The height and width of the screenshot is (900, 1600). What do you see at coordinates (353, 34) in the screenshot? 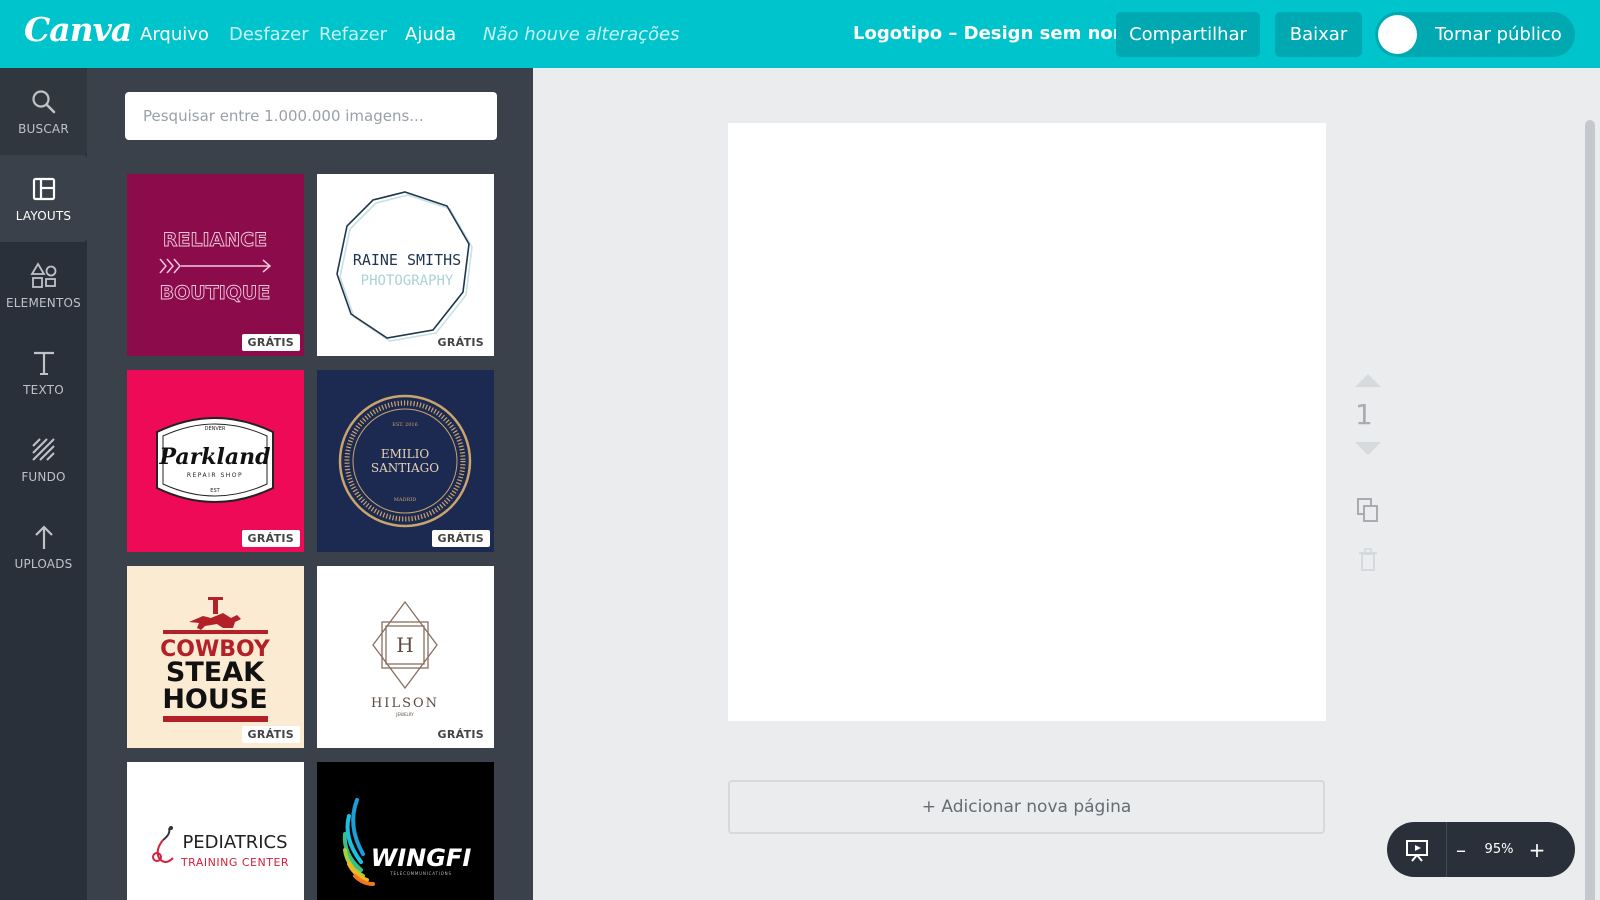
I see `menu-redo: Refazer` at bounding box center [353, 34].